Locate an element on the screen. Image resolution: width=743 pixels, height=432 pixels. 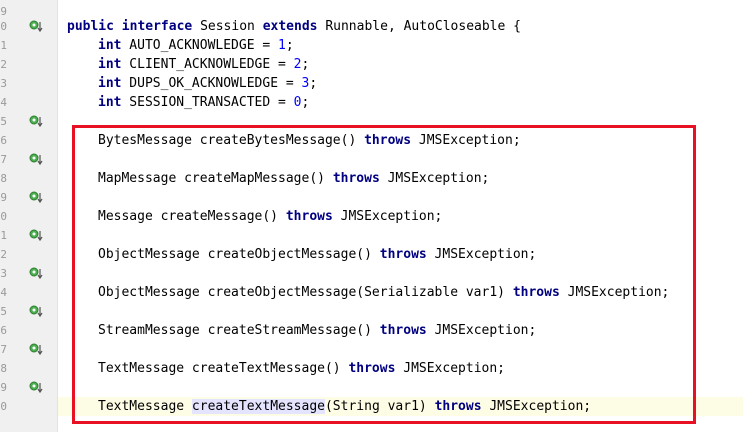
method-name-highlighted: createTextMessage is located at coordinates (258, 406).